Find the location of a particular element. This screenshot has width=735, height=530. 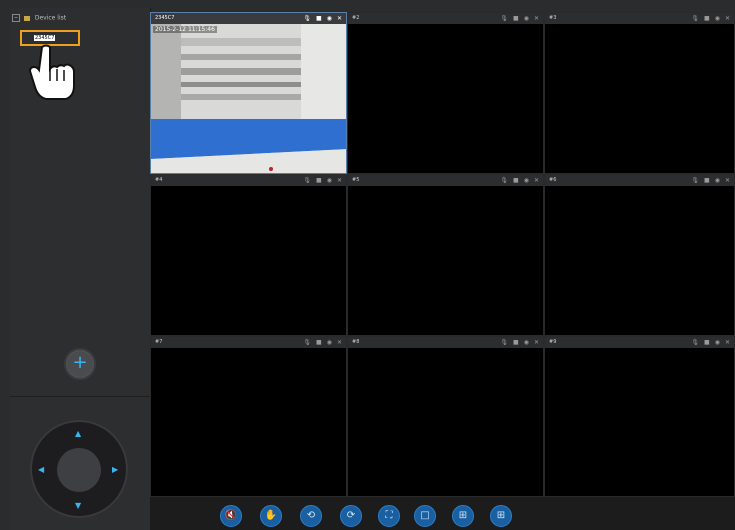

tree-root-label: Device list is located at coordinates (50, 18).